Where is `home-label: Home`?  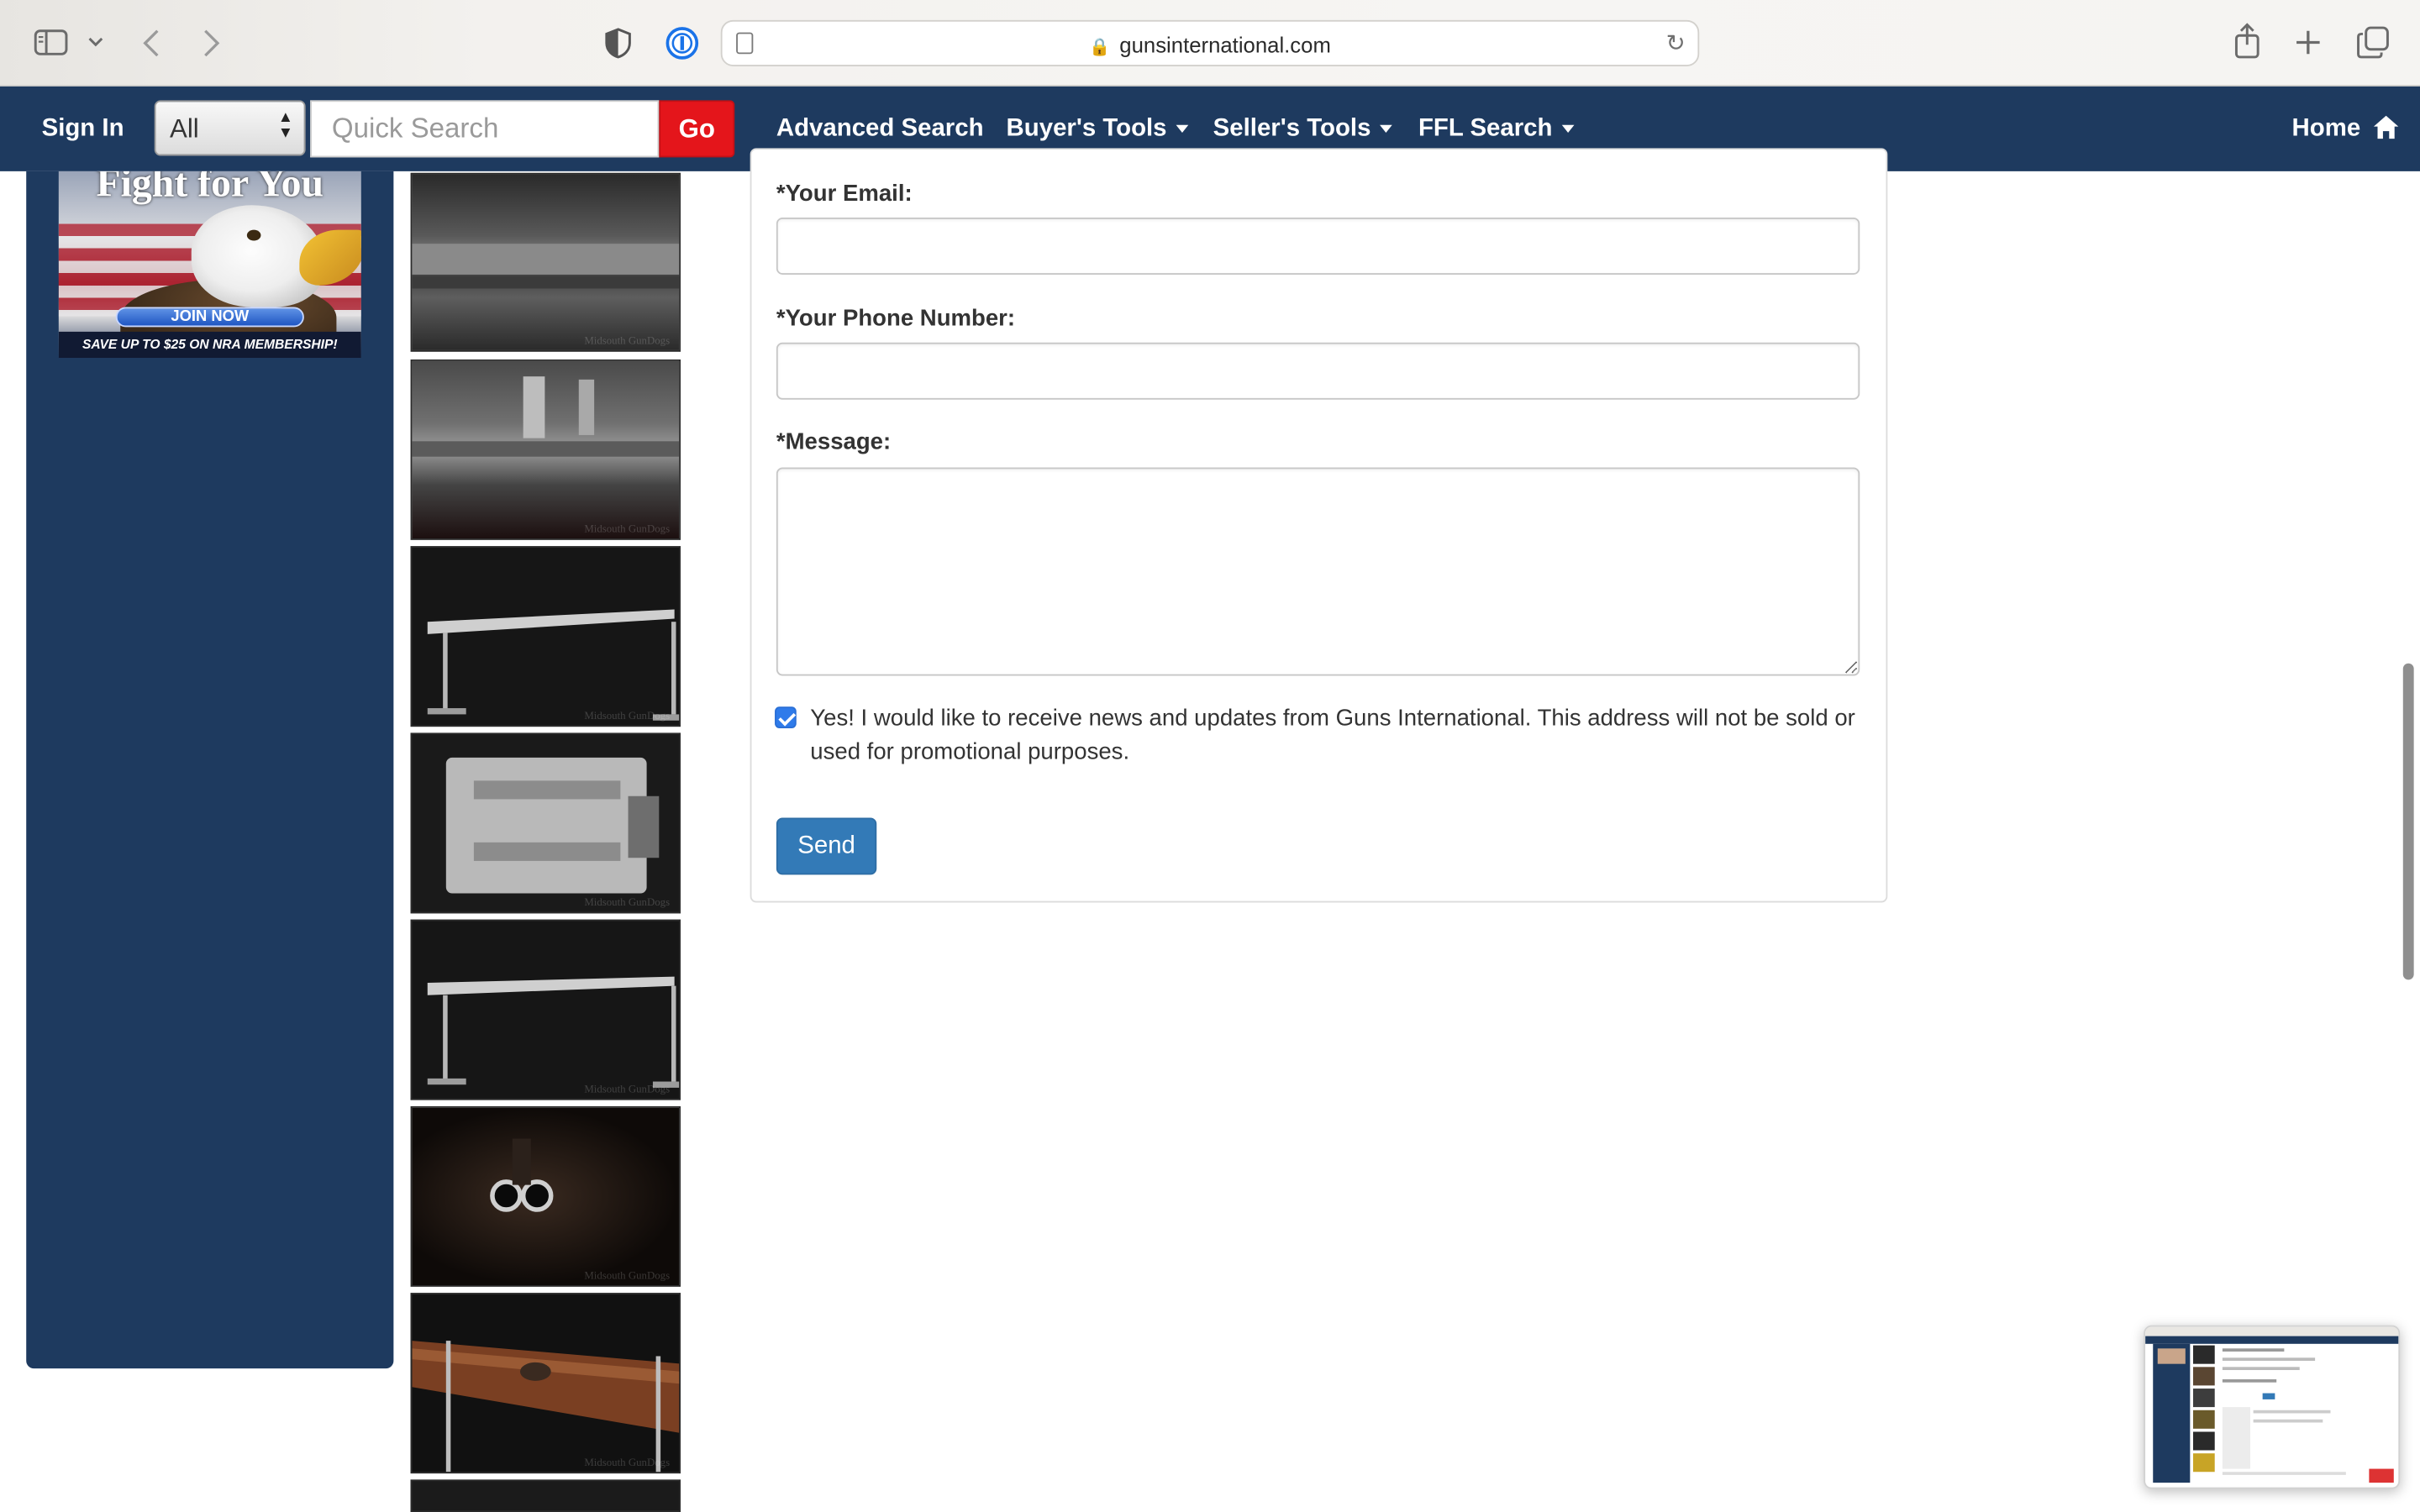
home-label: Home is located at coordinates (2326, 128).